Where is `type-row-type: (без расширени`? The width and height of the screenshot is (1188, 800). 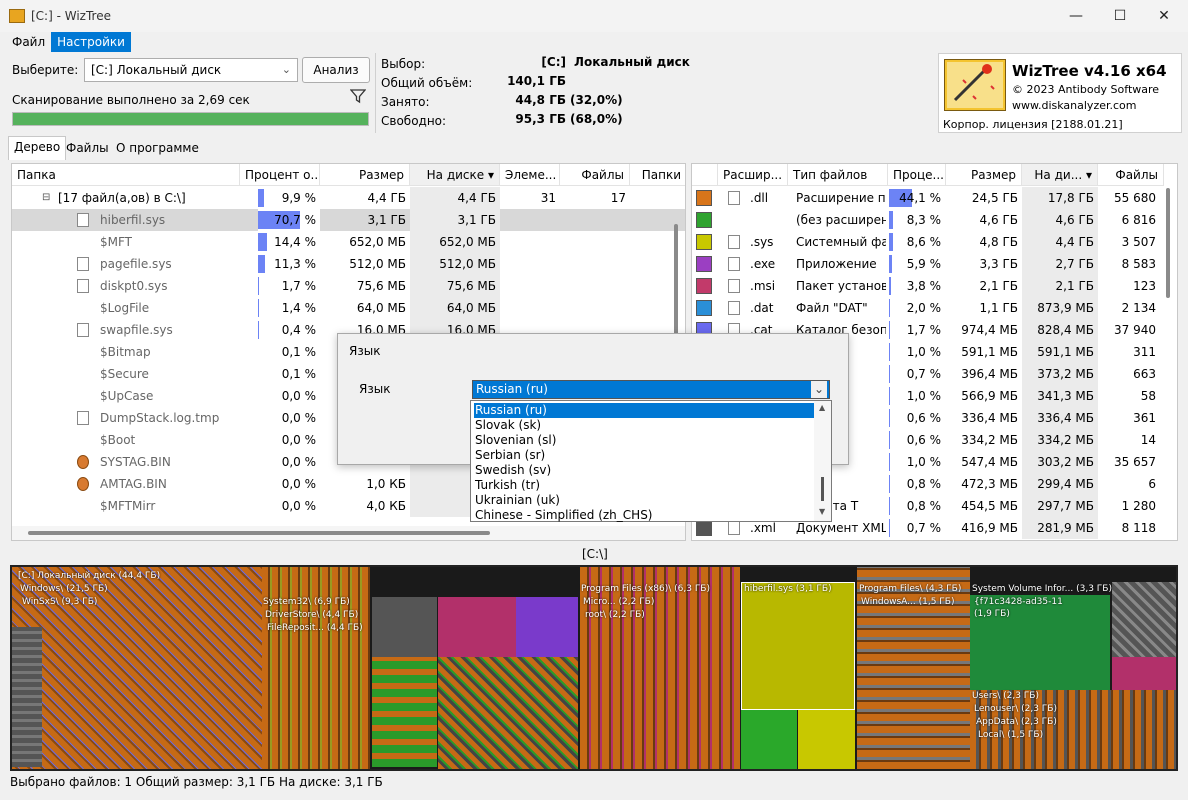 type-row-type: (без расширени is located at coordinates (841, 220).